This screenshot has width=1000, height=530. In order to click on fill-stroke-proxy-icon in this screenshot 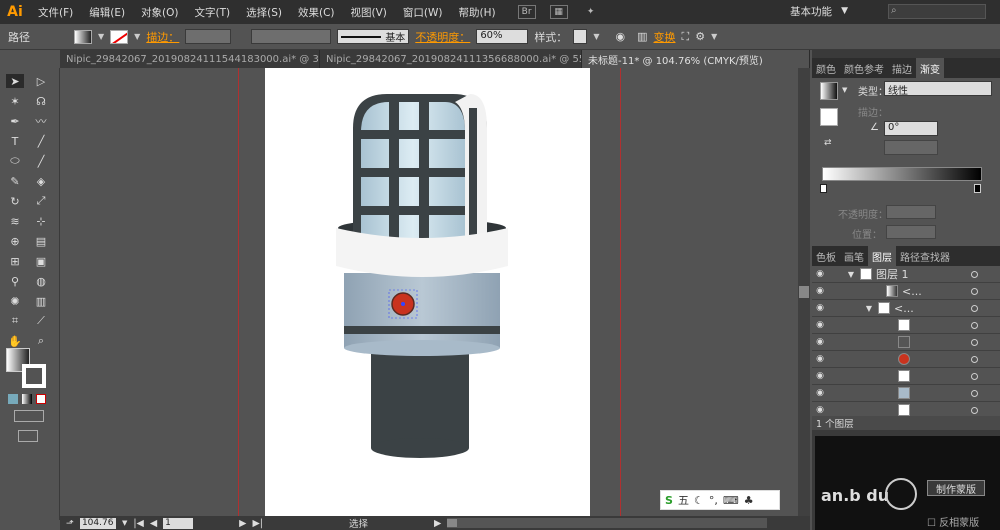, I will do `click(829, 117)`.